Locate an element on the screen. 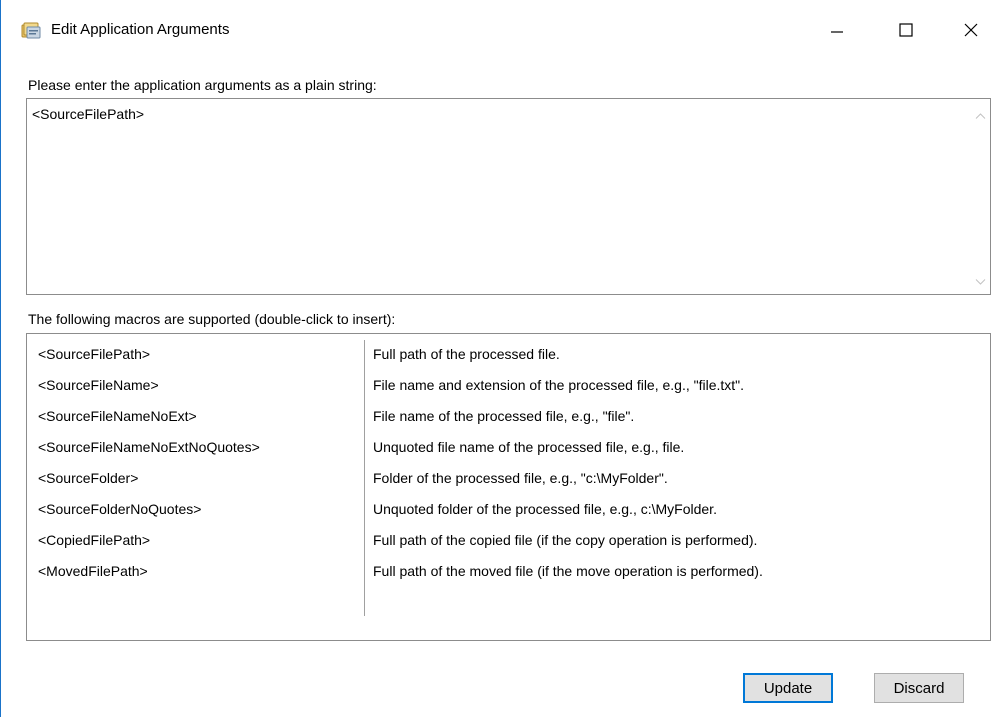 This screenshot has height=717, width=991. window-title: Edit Application Arguments is located at coordinates (140, 29).